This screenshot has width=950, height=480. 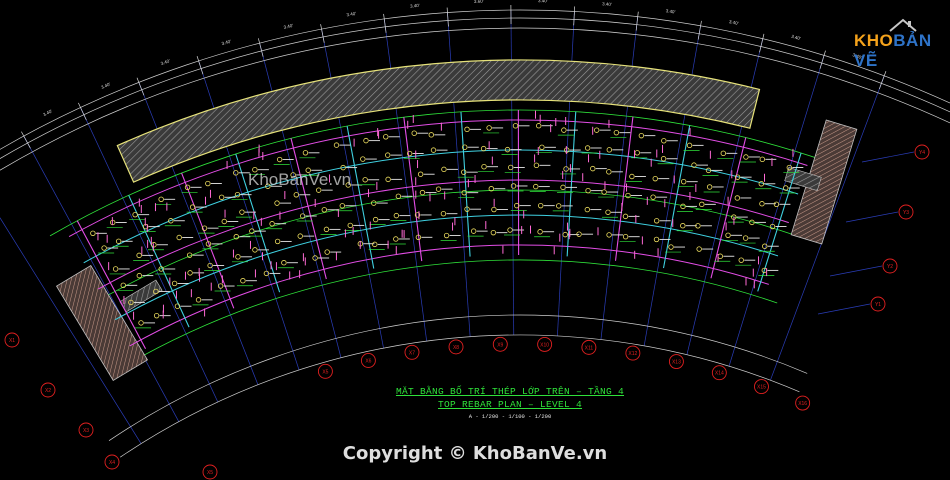 I want to click on khobanve-logo: KHOBẢN VẼ, so click(x=898, y=44).